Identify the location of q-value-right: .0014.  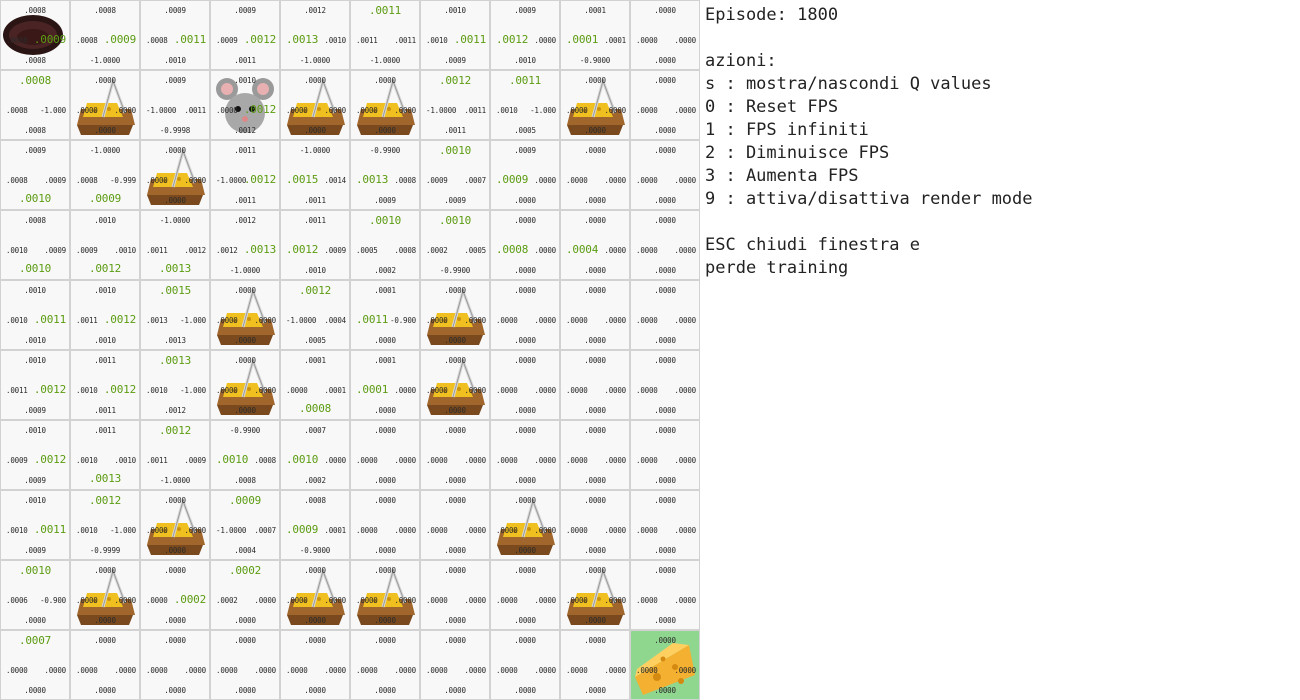
(335, 180).